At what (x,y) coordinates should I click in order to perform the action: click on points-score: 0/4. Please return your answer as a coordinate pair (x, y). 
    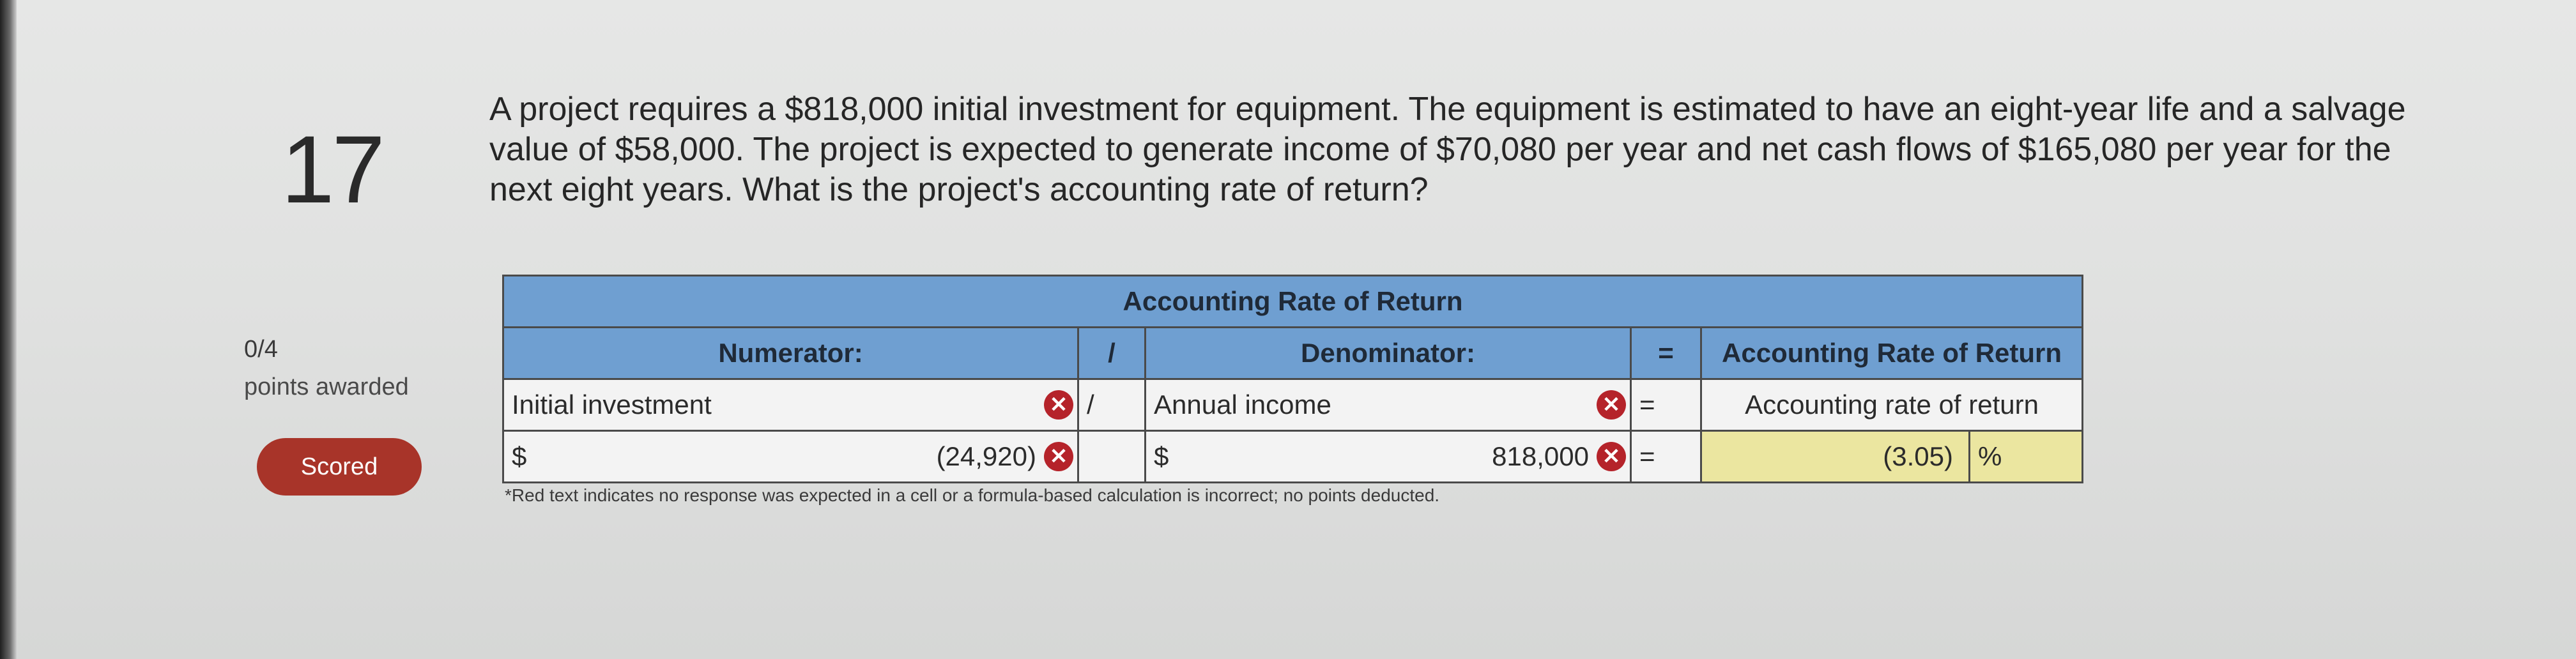
    Looking at the image, I should click on (261, 349).